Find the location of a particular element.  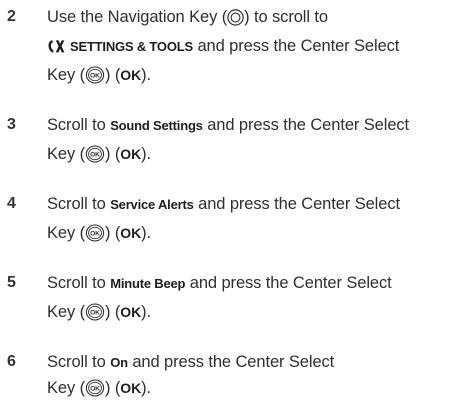

step-number: 6 is located at coordinates (11, 361).